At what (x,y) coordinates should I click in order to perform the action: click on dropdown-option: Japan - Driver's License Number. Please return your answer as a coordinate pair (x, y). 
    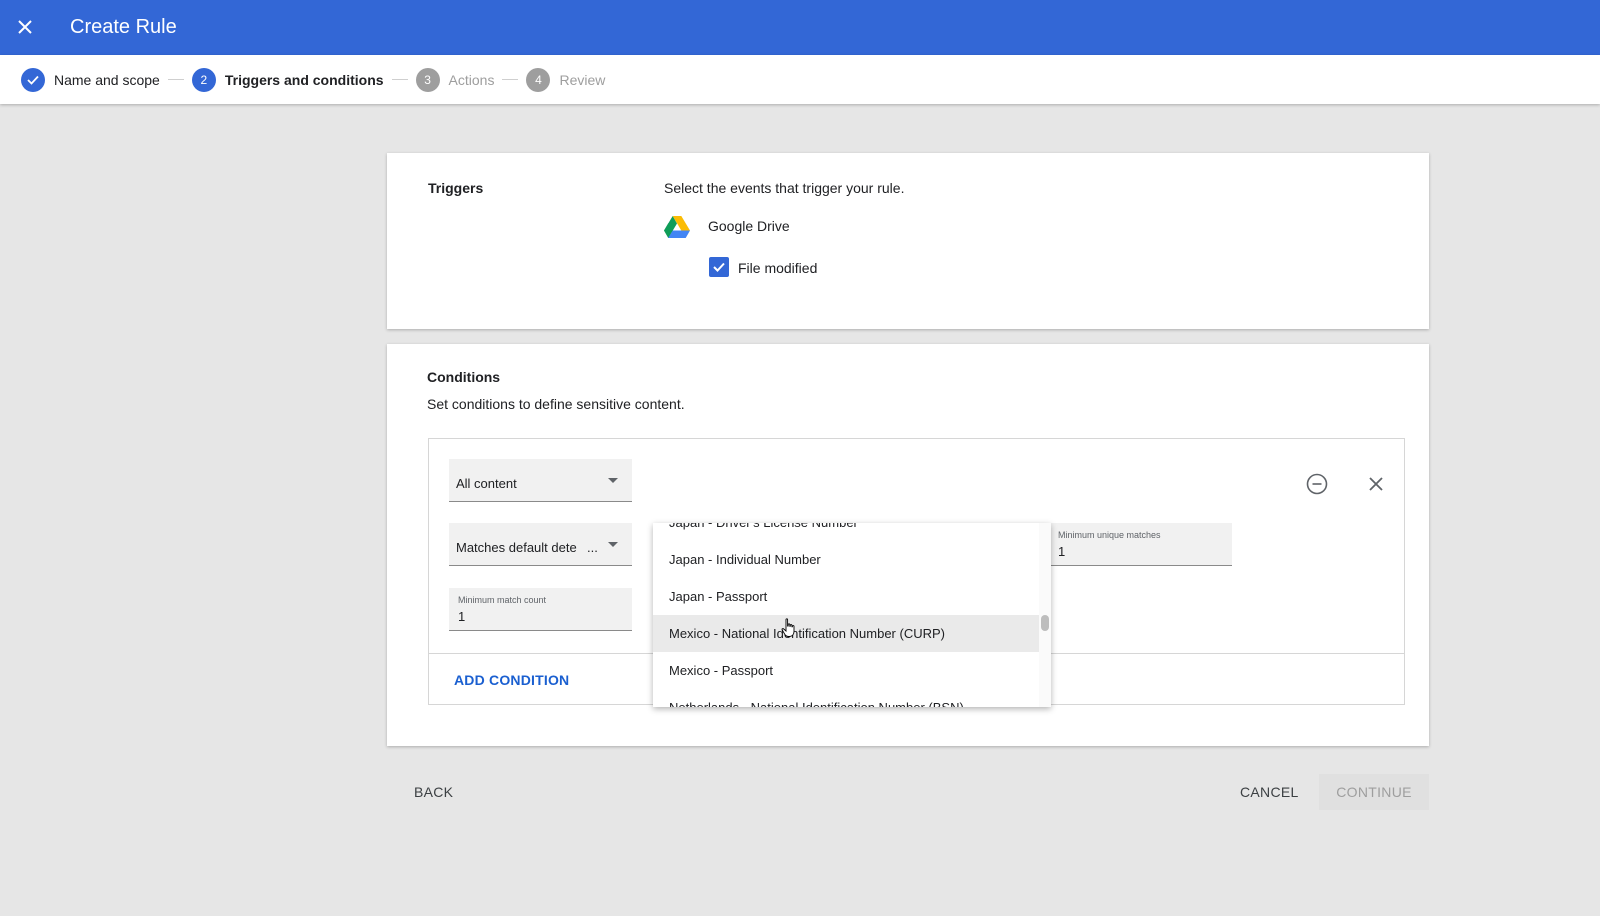
    Looking at the image, I should click on (846, 532).